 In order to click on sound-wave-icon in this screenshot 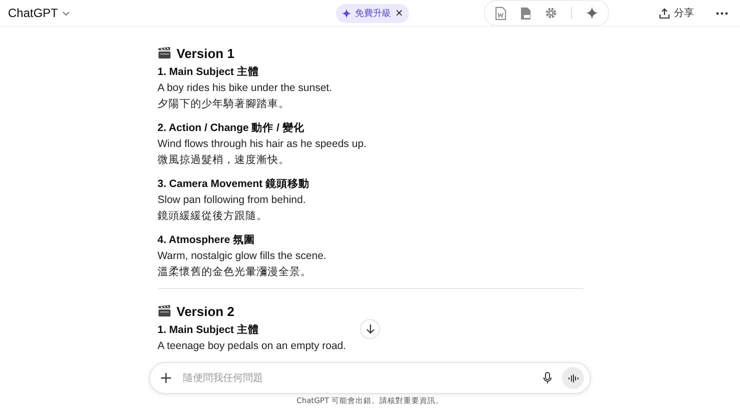, I will do `click(573, 378)`.